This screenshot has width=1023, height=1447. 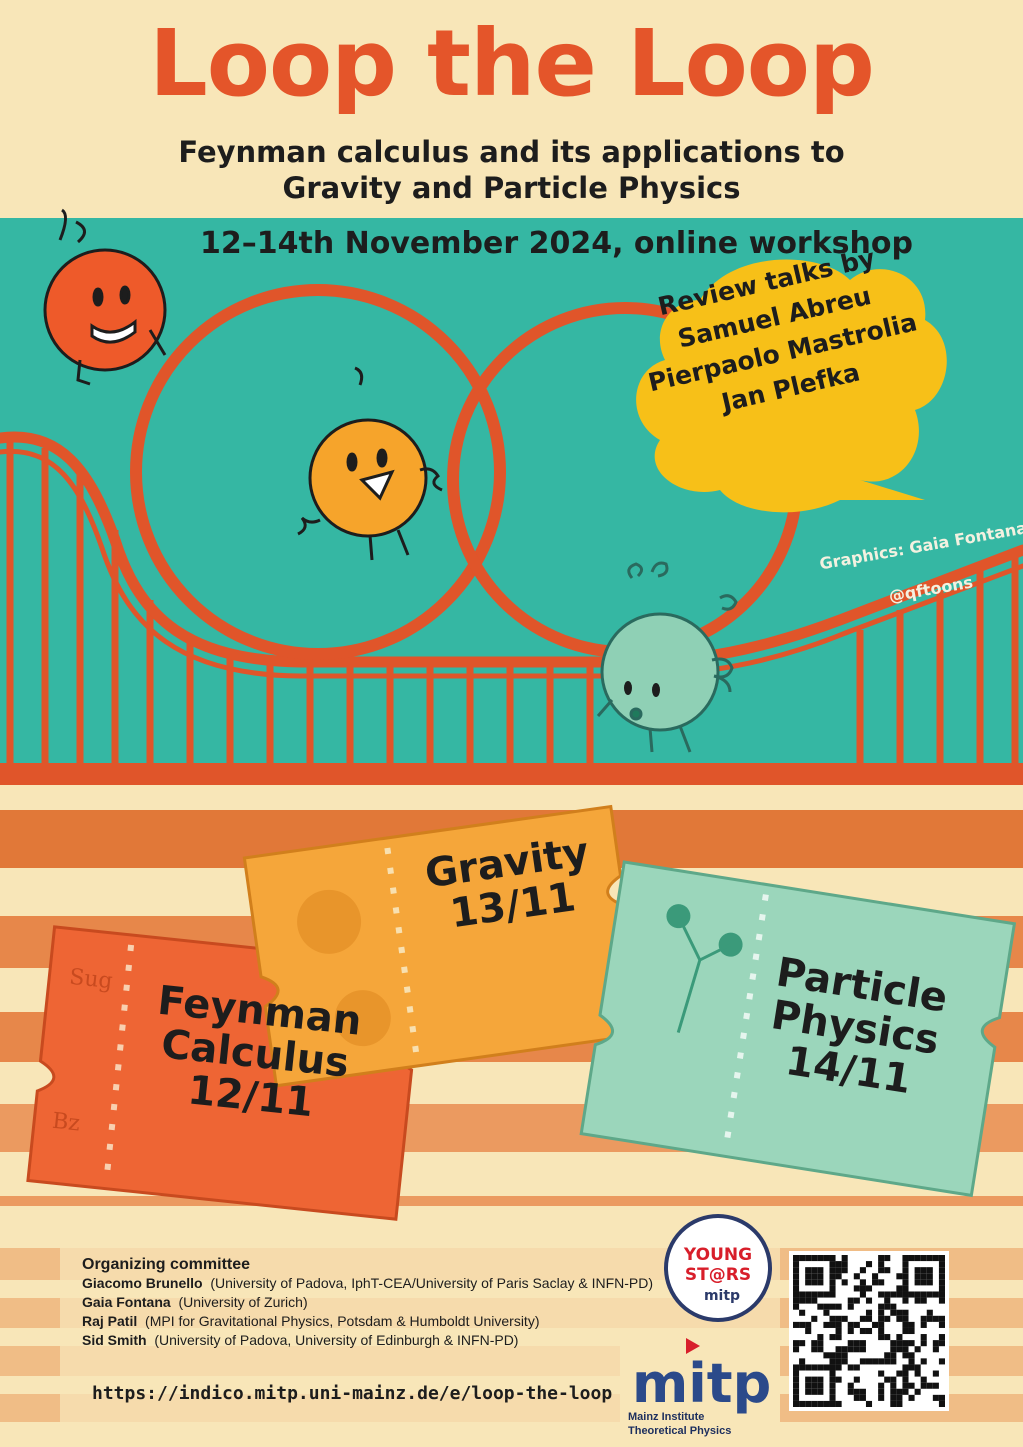 What do you see at coordinates (110, 1321) in the screenshot?
I see `member-name: Raj Patil` at bounding box center [110, 1321].